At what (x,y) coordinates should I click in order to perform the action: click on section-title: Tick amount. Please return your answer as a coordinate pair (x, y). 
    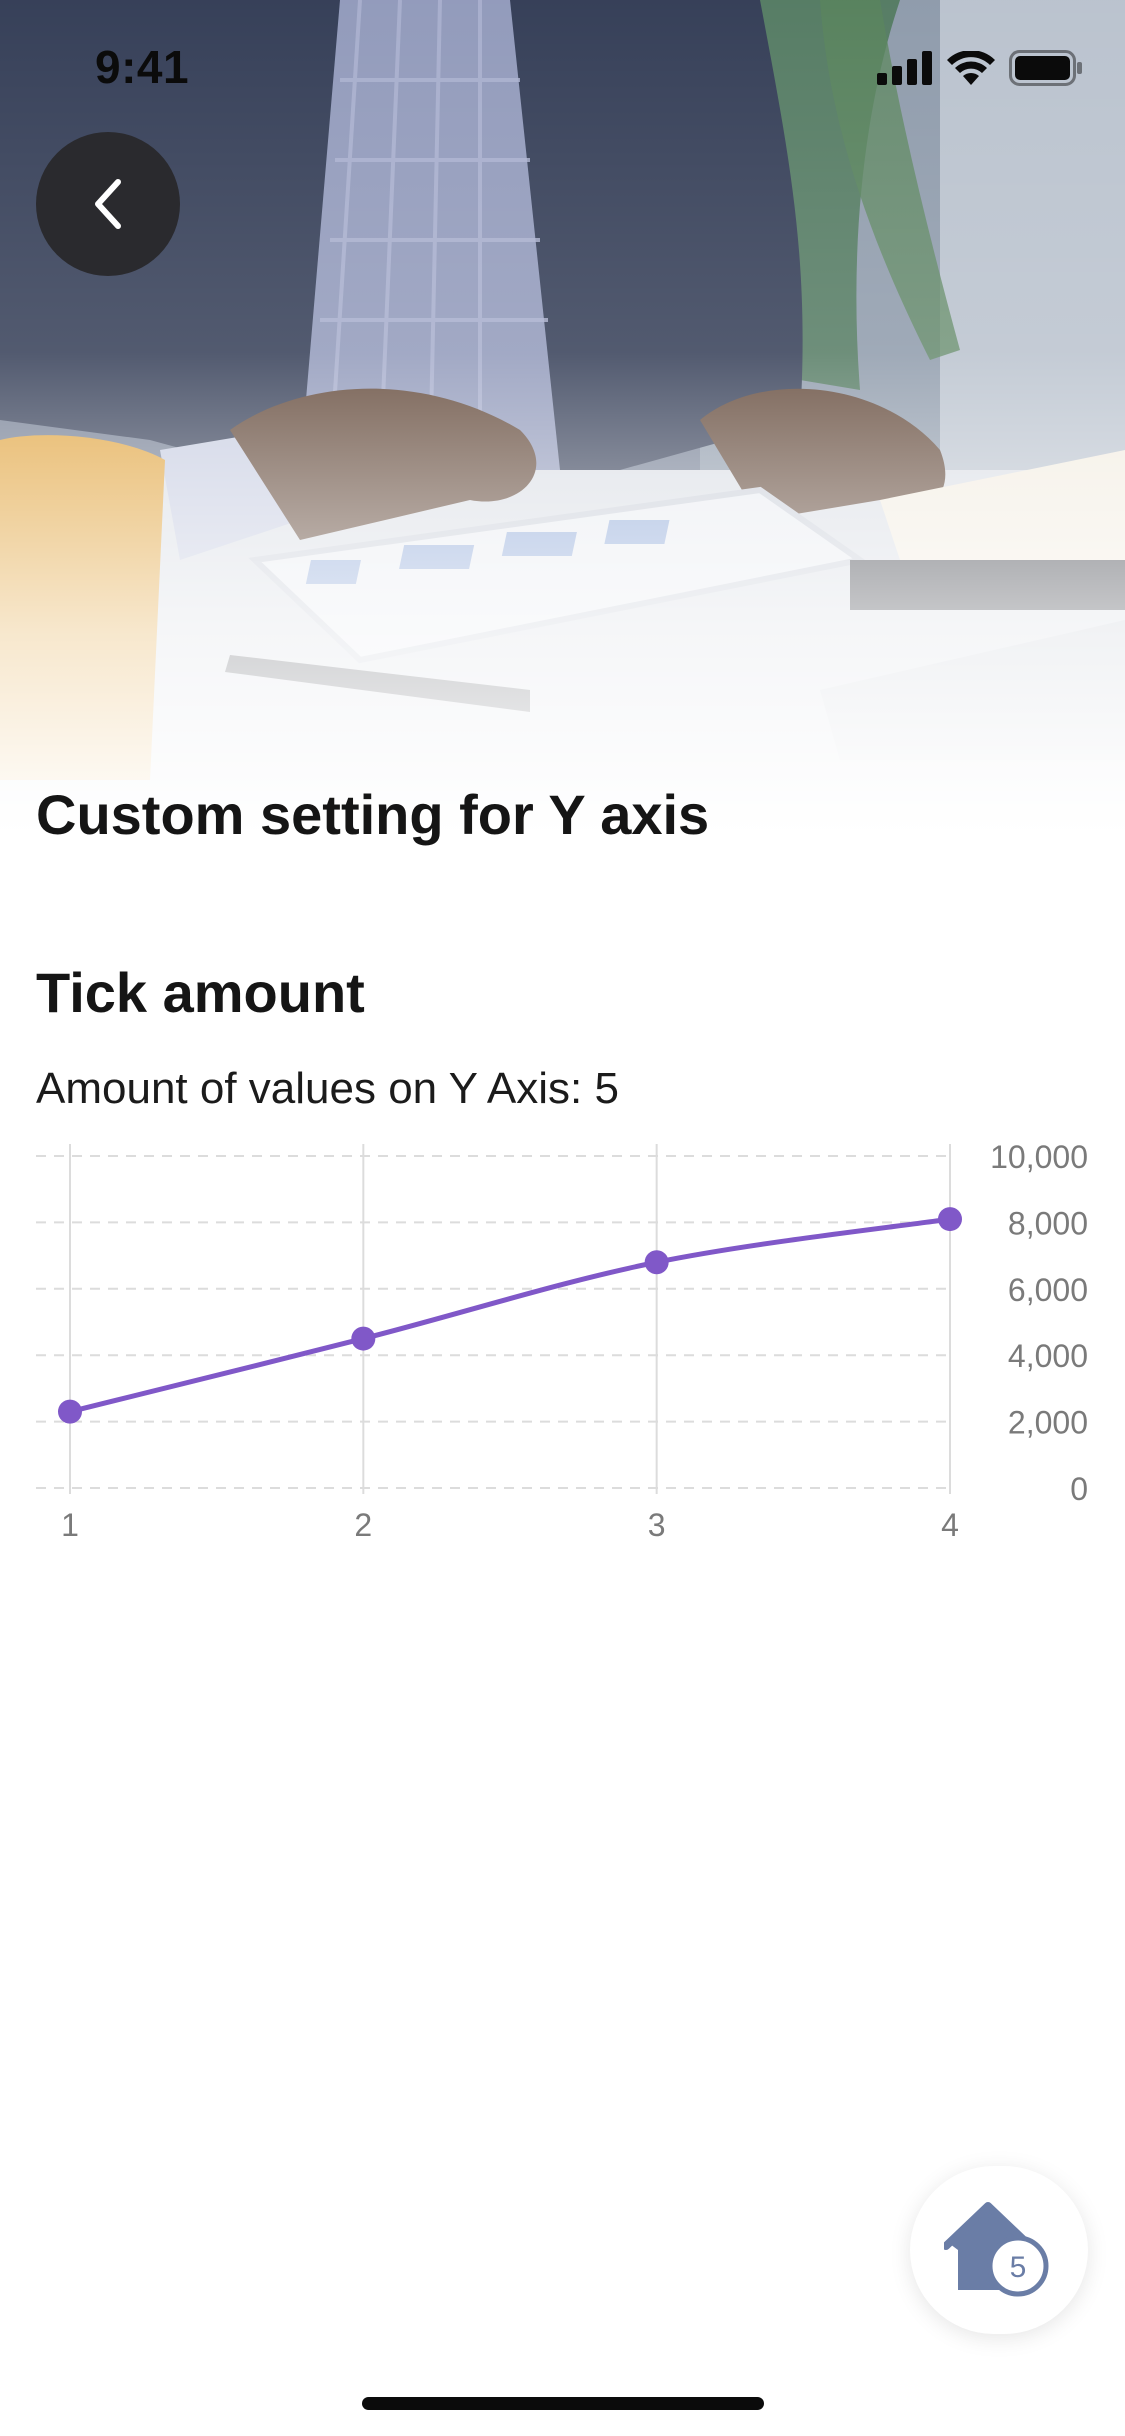
    Looking at the image, I should click on (200, 992).